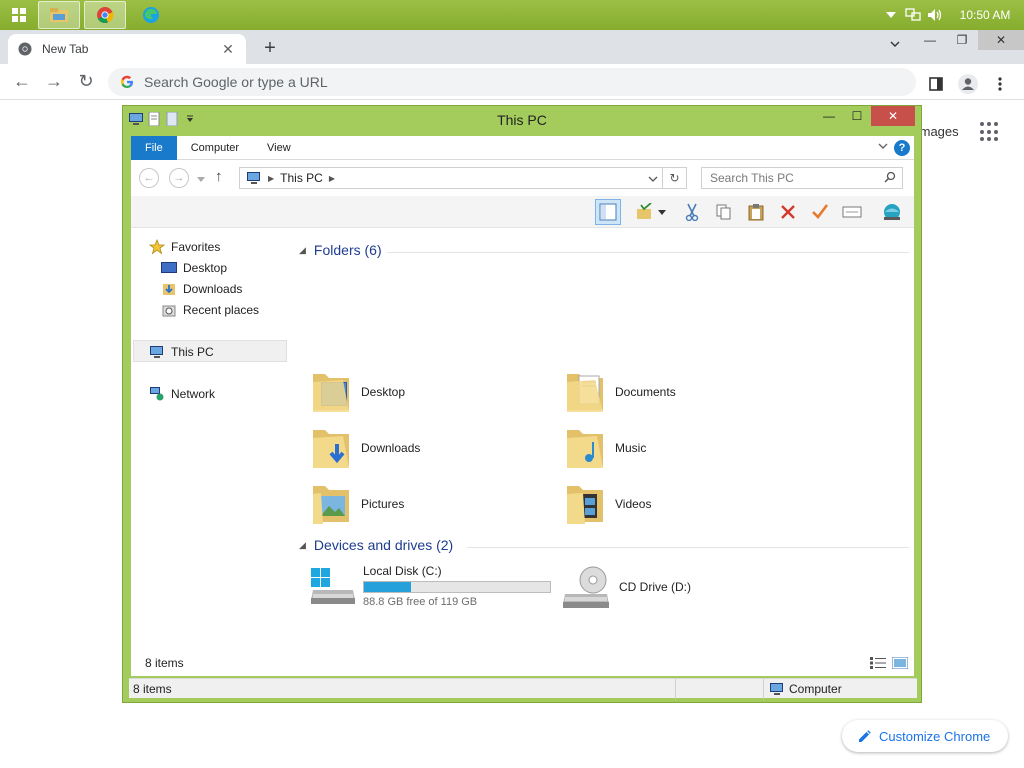  What do you see at coordinates (154, 147) in the screenshot?
I see `ribbon-tab-file: File` at bounding box center [154, 147].